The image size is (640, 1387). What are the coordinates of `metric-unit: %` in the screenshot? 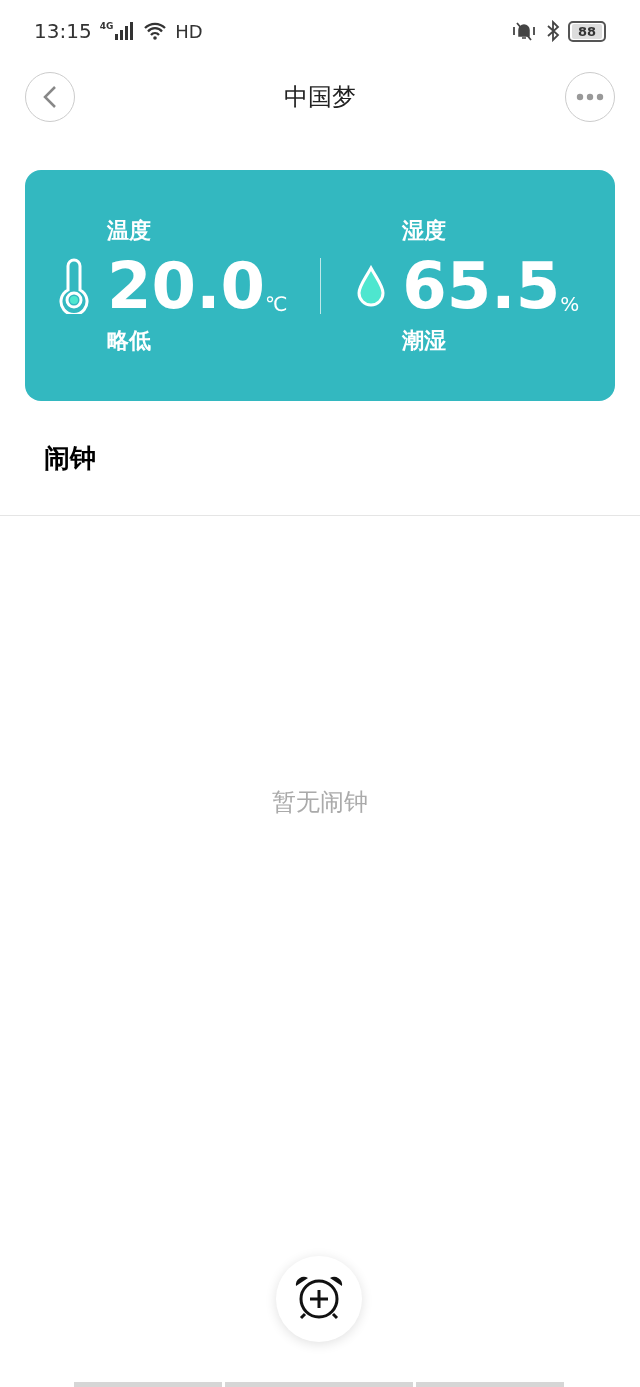 It's located at (570, 303).